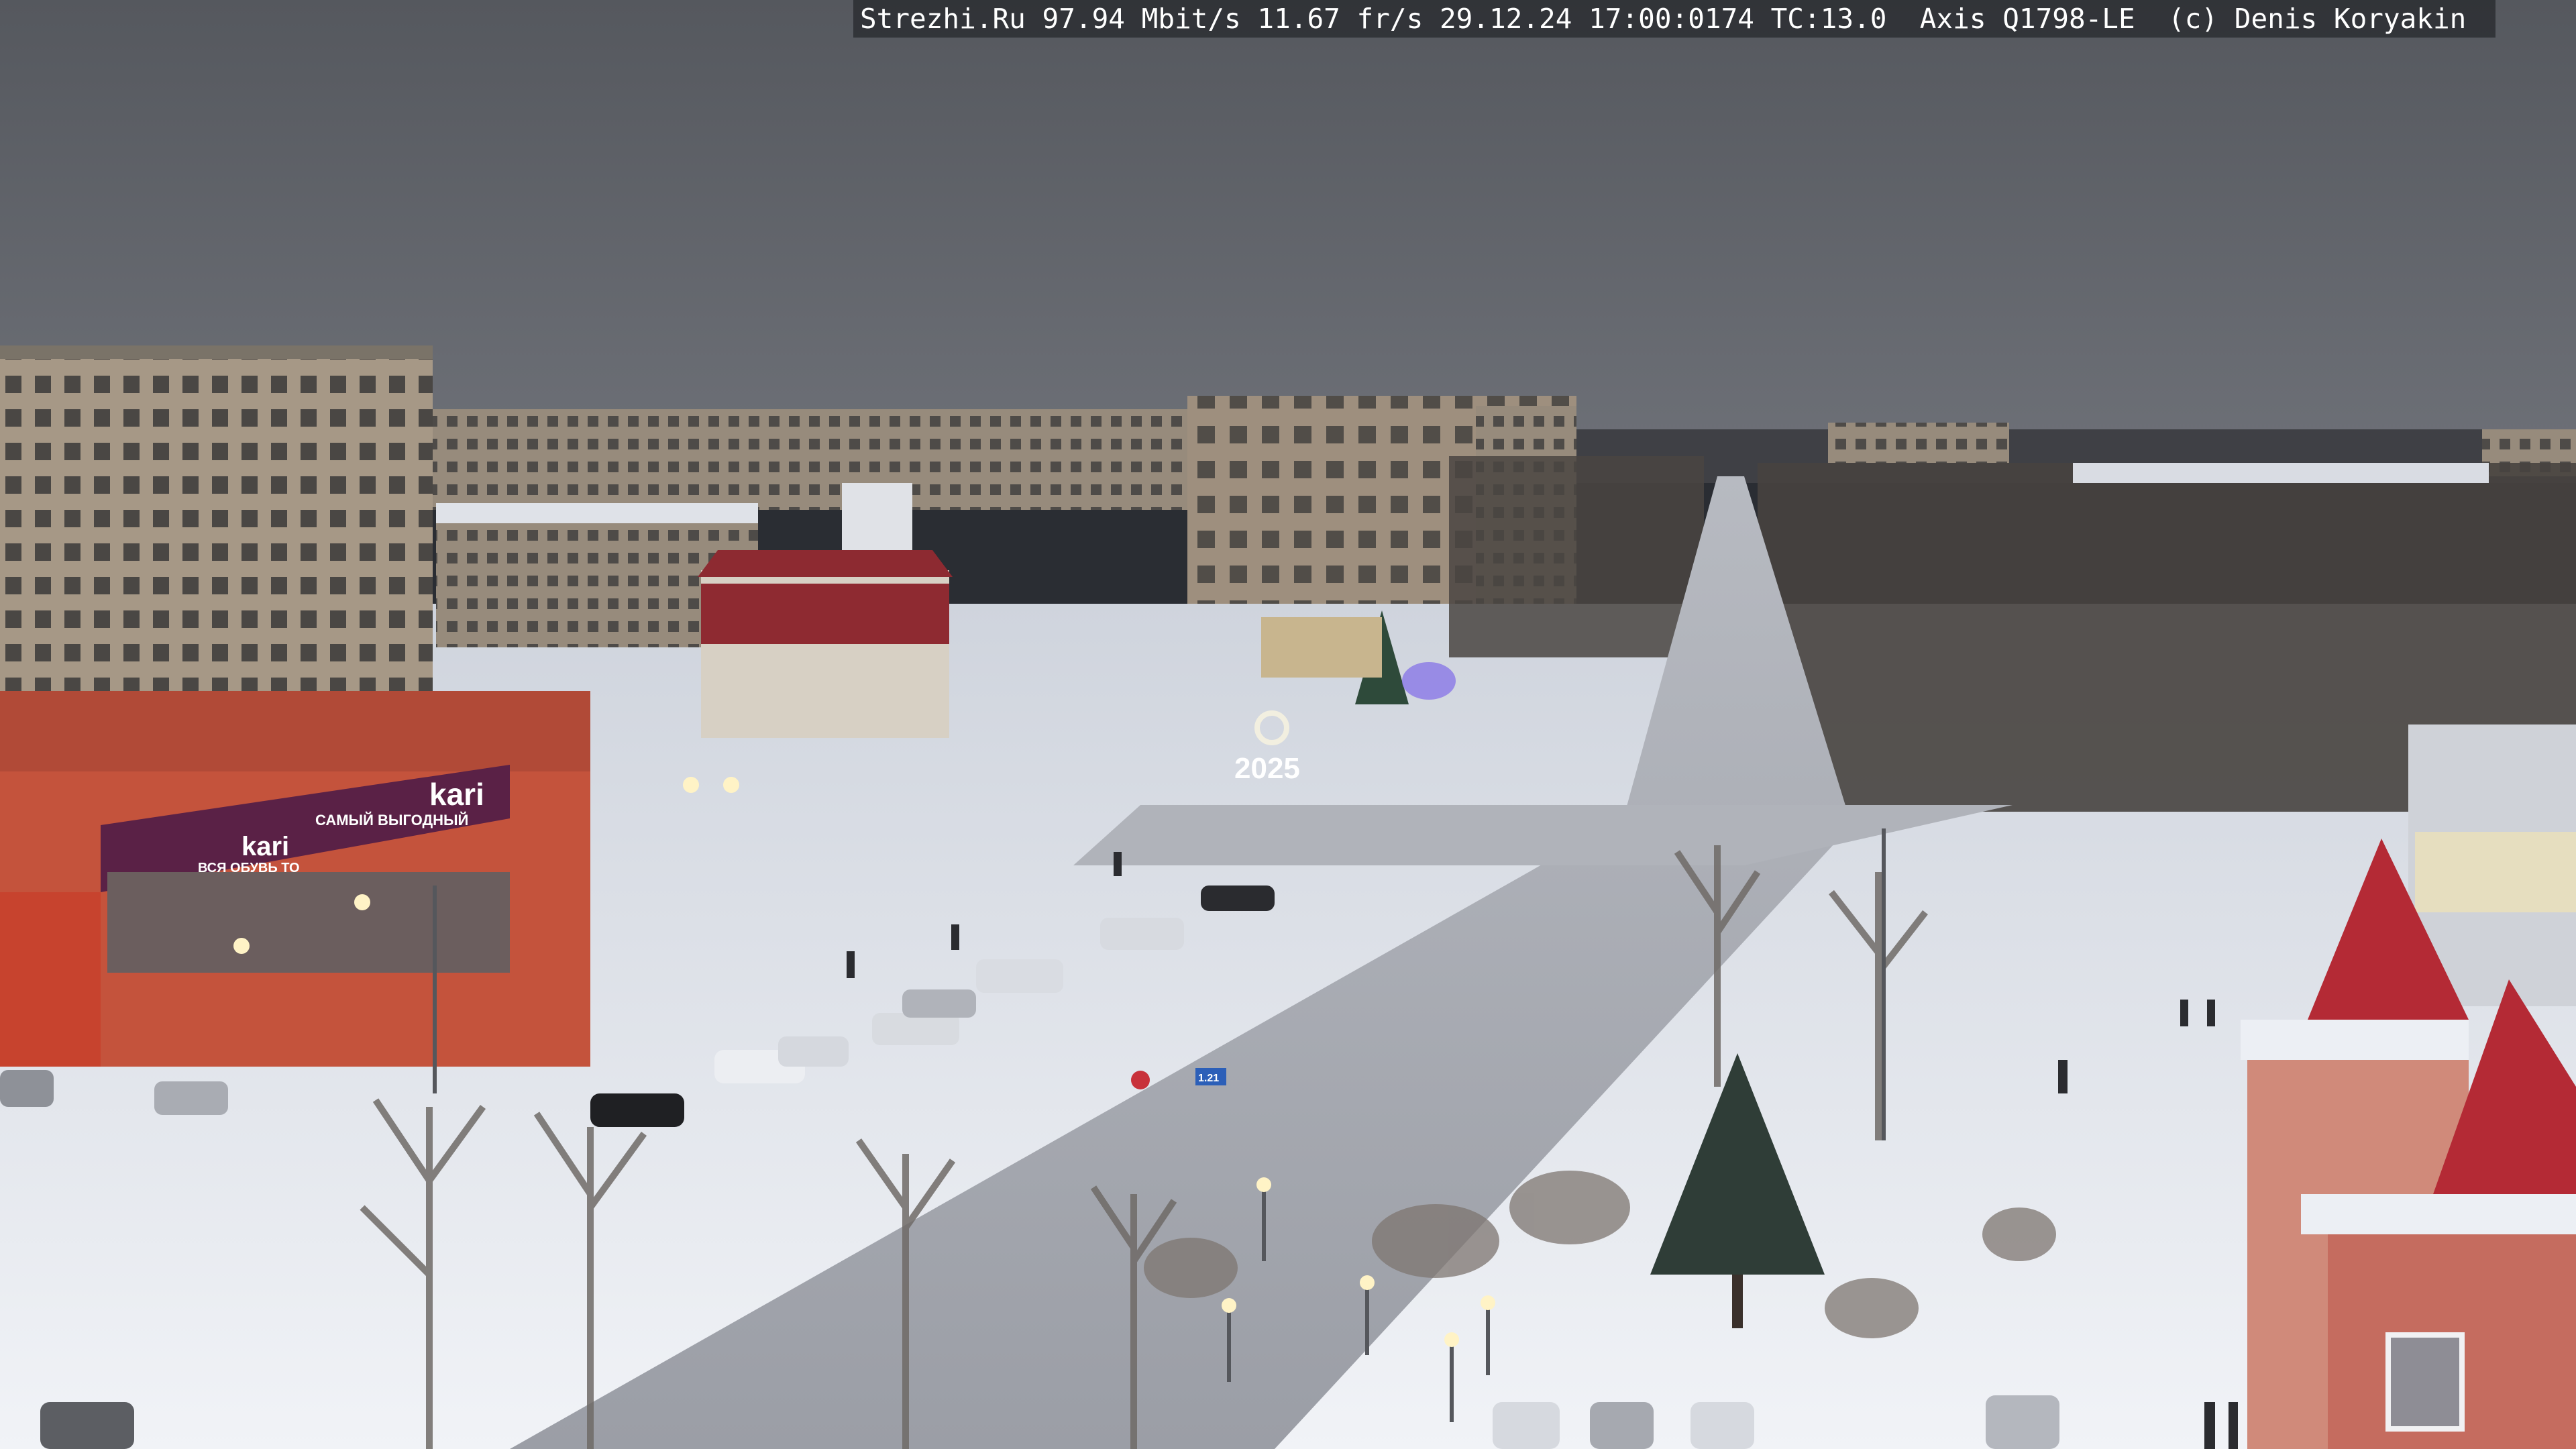  What do you see at coordinates (50, 979) in the screenshot?
I see `store-side-block` at bounding box center [50, 979].